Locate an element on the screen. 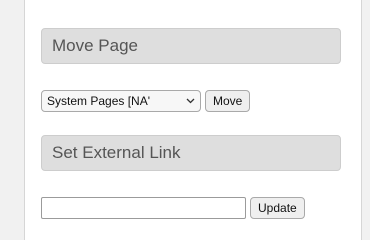 This screenshot has height=240, width=370. move-page-header: Move Page is located at coordinates (191, 46).